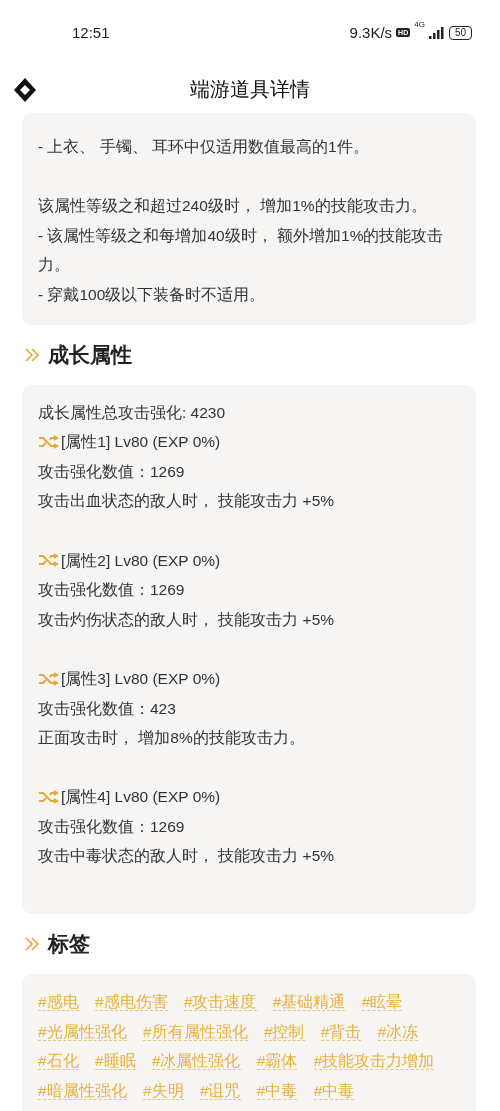 The width and height of the screenshot is (500, 1111). Describe the element at coordinates (241, 250) in the screenshot. I see `effect-text: - 该属性等级之和每增加40级时， 额外增加1%的技能攻击力。` at that location.